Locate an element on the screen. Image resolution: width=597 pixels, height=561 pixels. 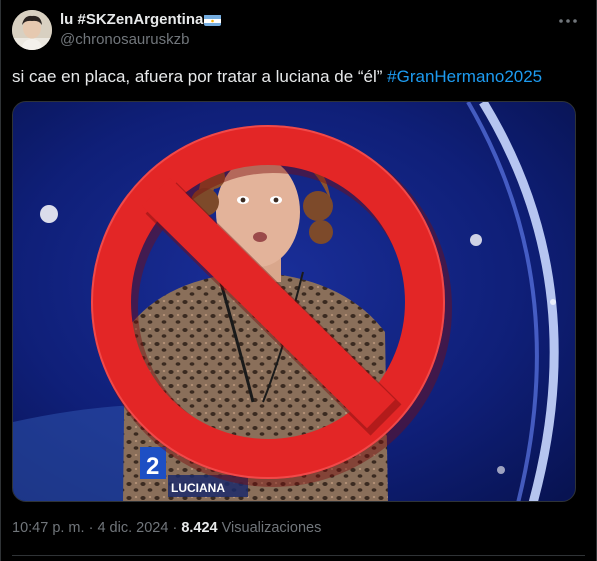
views-label: Visualizaciones is located at coordinates (271, 528).